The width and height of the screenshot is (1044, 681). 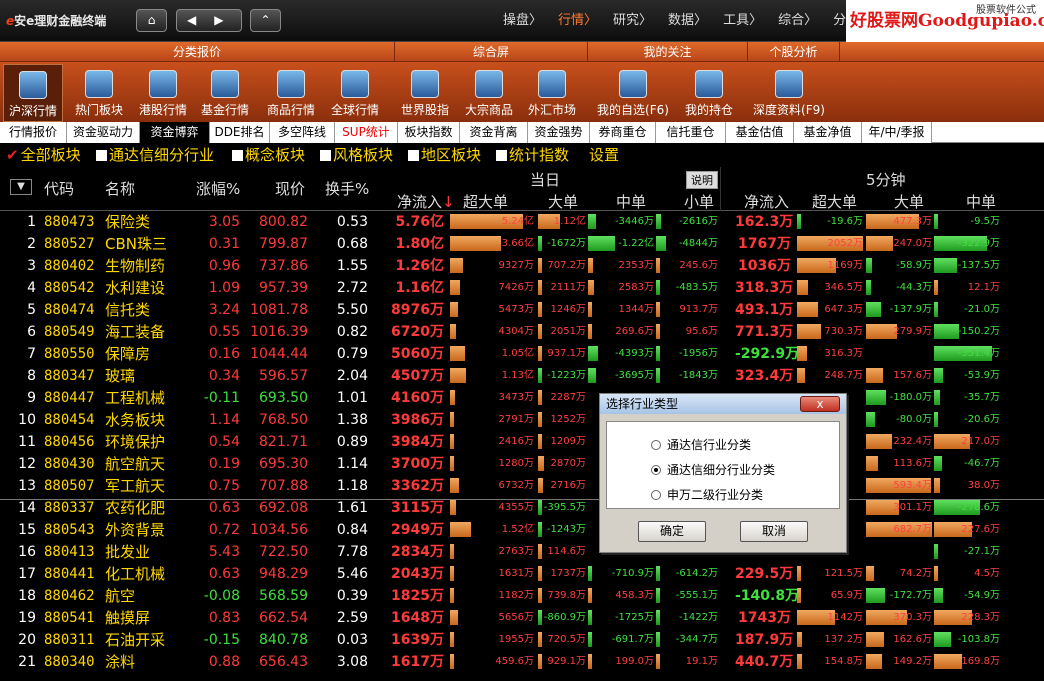 I want to click on sort-dropdown: ▼, so click(x=21, y=187).